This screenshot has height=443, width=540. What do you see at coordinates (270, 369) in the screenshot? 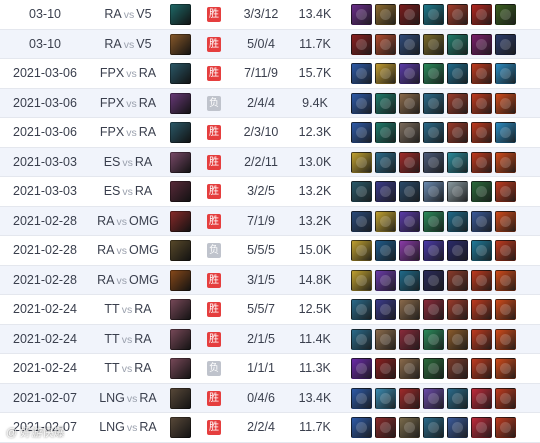
I see `match-row: 2021-02-24 TT vs RA 负 1/1/1 11.3K` at bounding box center [270, 369].